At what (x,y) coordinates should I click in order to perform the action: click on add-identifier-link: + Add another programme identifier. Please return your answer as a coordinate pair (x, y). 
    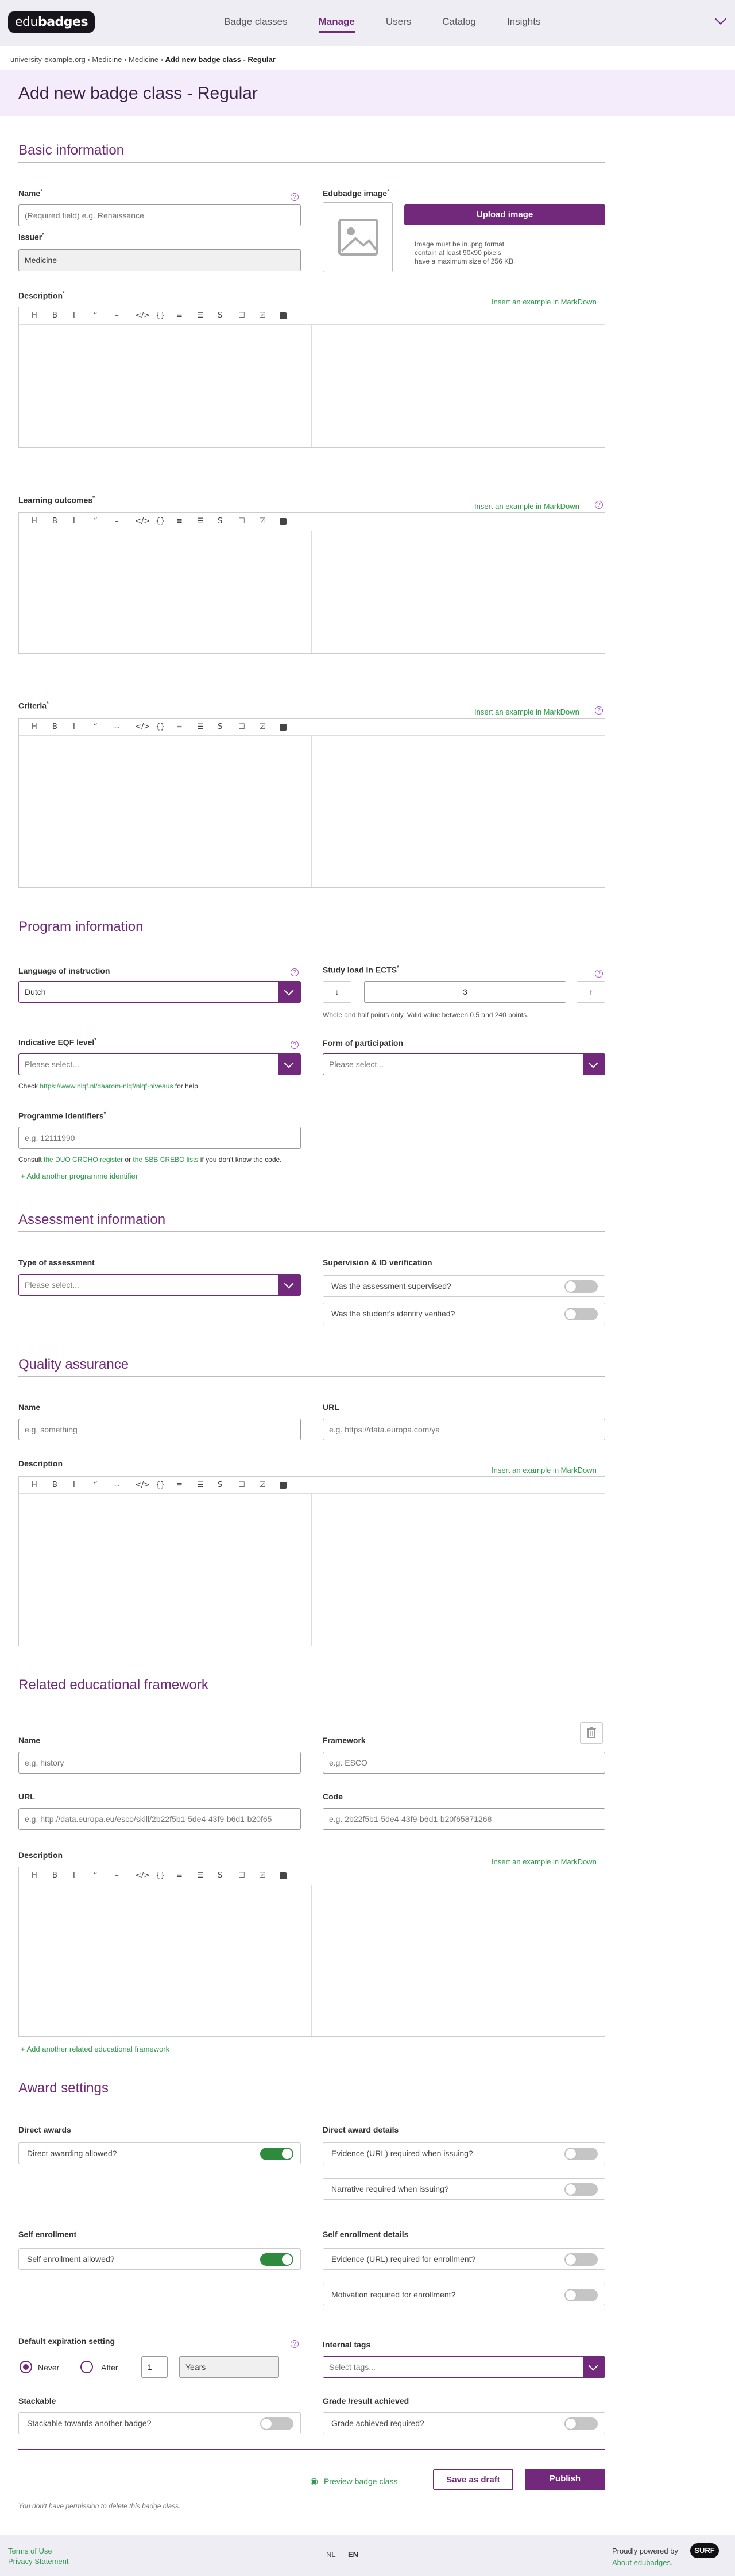
    Looking at the image, I should click on (79, 1176).